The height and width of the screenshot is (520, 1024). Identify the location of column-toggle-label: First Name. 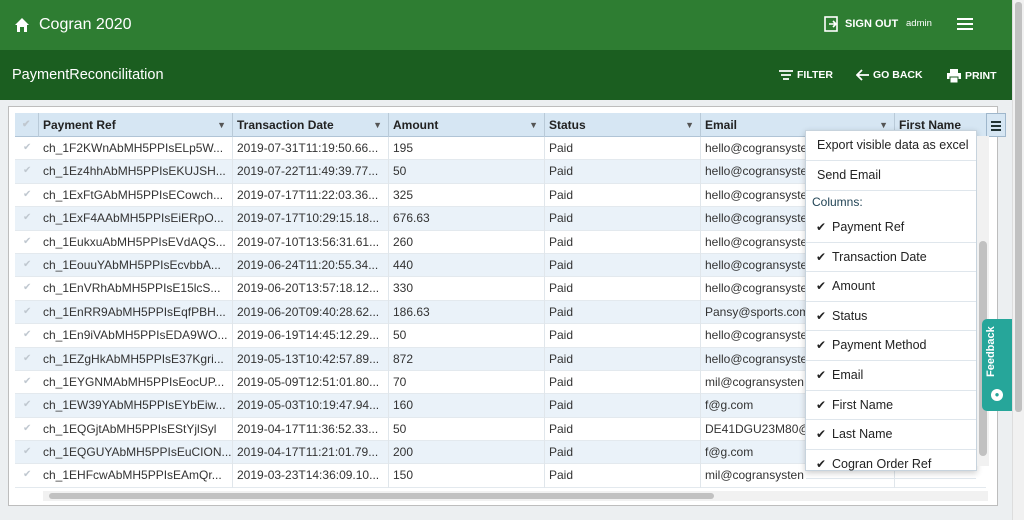
(863, 404).